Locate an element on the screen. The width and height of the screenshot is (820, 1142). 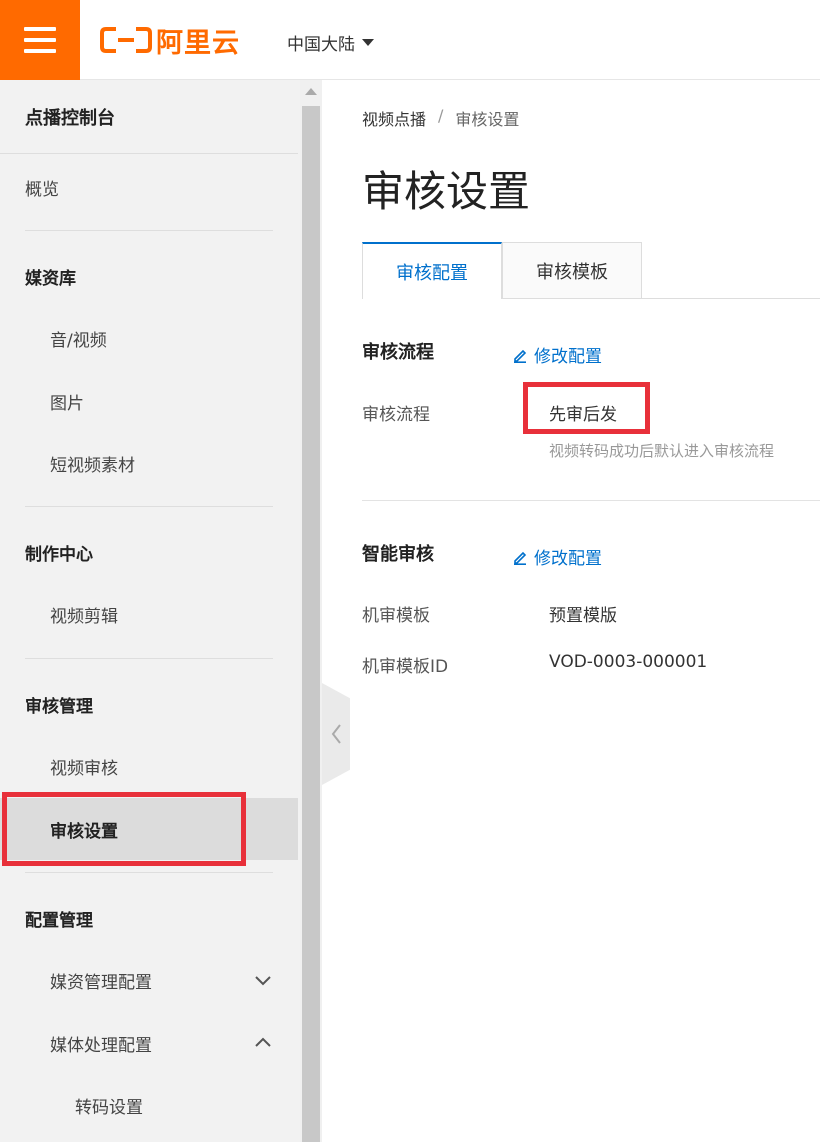
sidebar-collapse-handle is located at coordinates (336, 734).